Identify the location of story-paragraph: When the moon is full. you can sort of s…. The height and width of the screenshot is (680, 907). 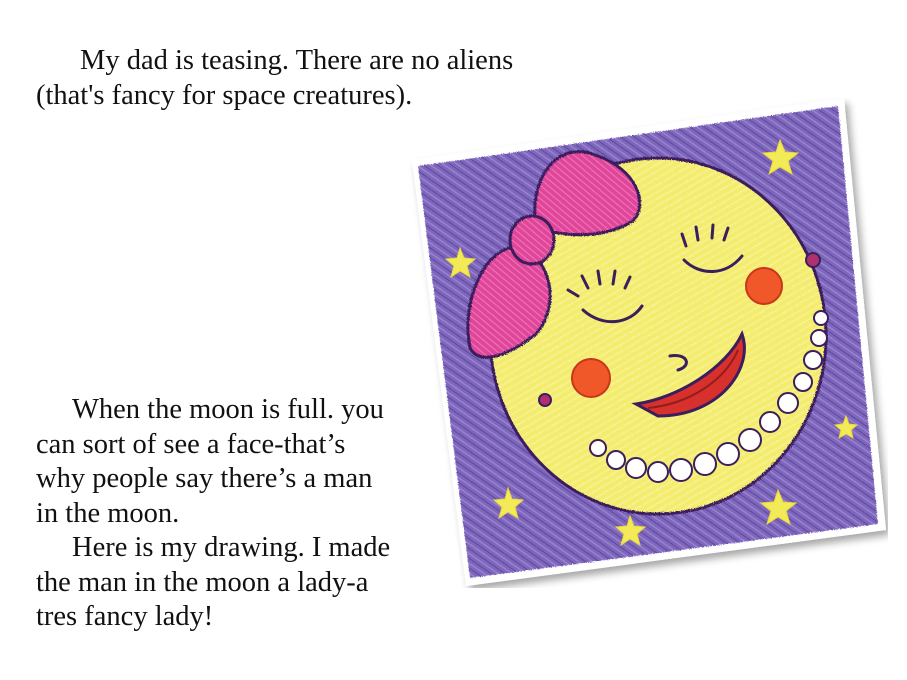
(213, 514).